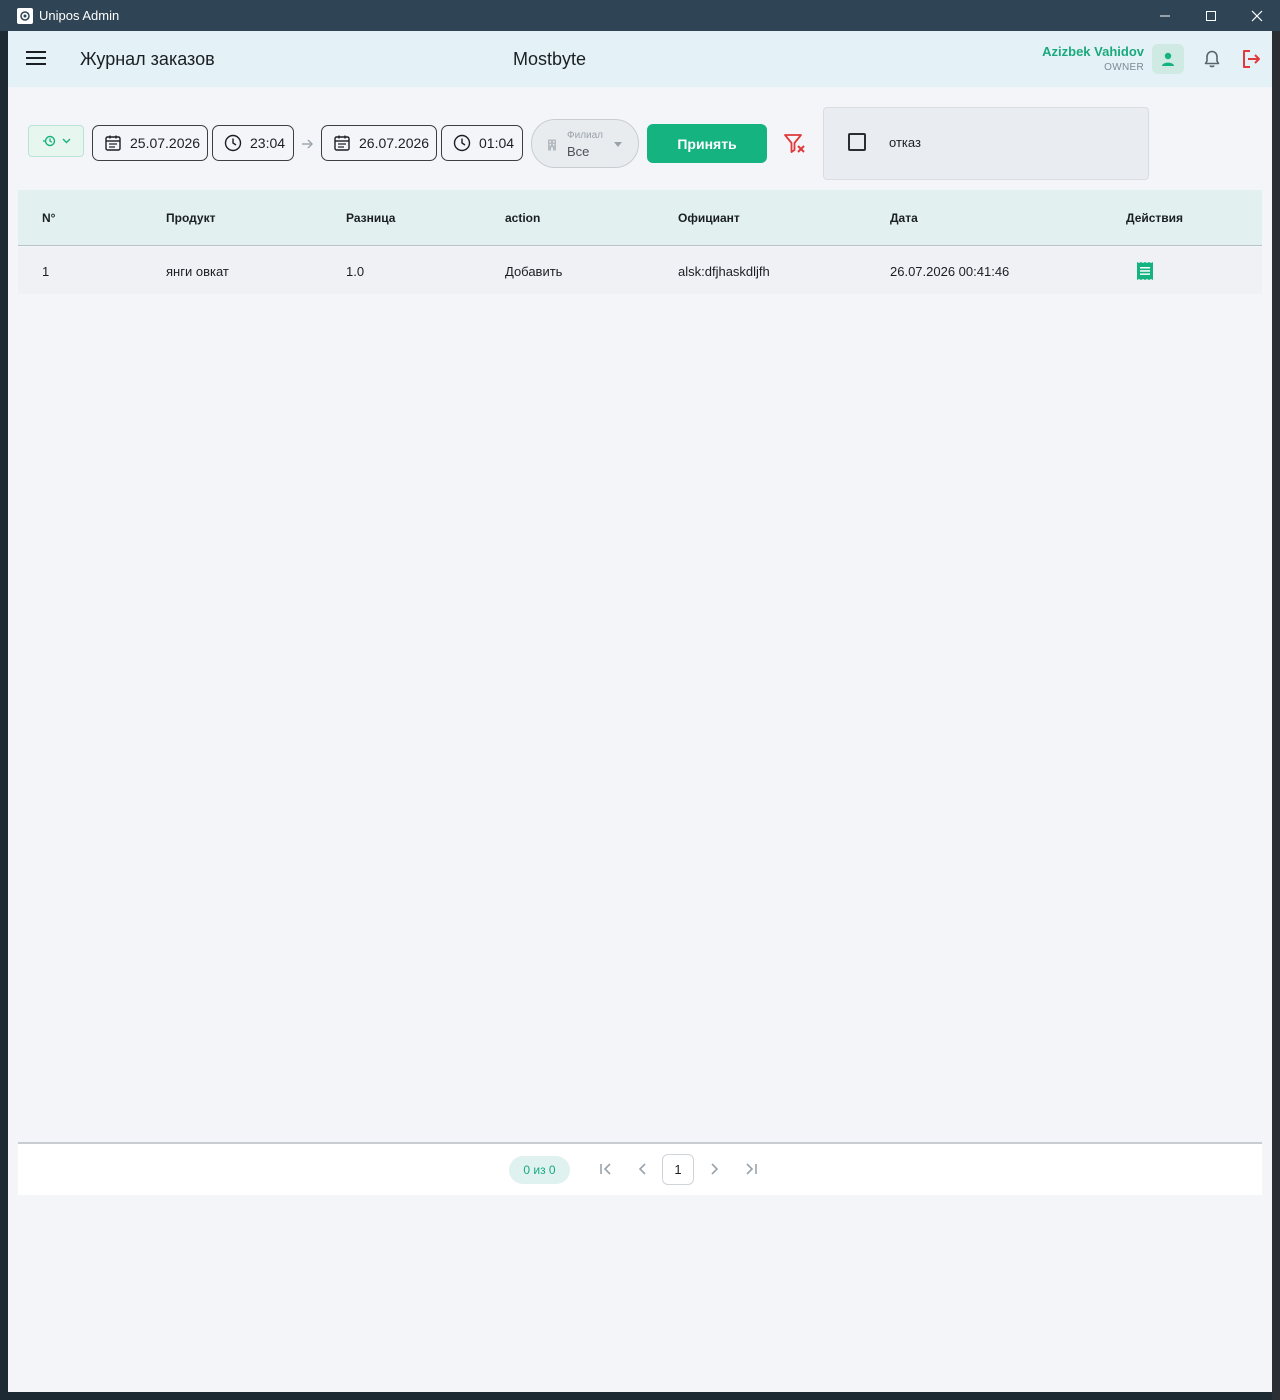  Describe the element at coordinates (1212, 59) in the screenshot. I see `notification-bell-icon` at that location.